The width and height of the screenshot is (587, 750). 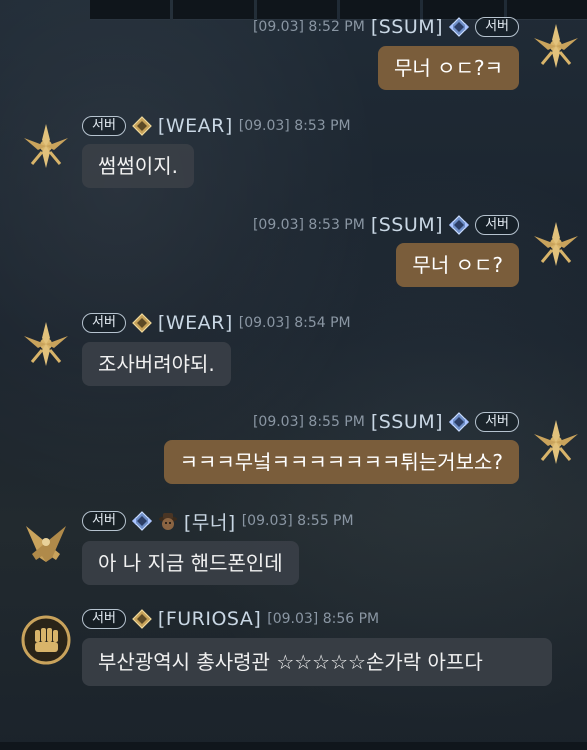 I want to click on message-header: 서버 [WEAR] [09.03] 8:54 PM, so click(x=216, y=323).